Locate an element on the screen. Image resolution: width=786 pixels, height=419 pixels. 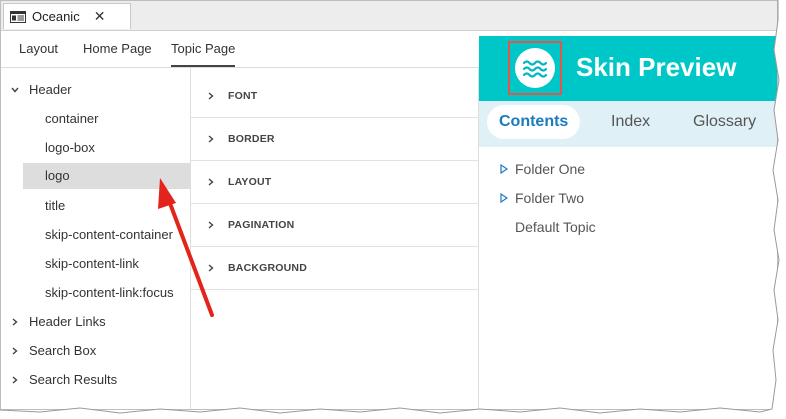
tree-item-label: skip-content-container is located at coordinates (109, 234).